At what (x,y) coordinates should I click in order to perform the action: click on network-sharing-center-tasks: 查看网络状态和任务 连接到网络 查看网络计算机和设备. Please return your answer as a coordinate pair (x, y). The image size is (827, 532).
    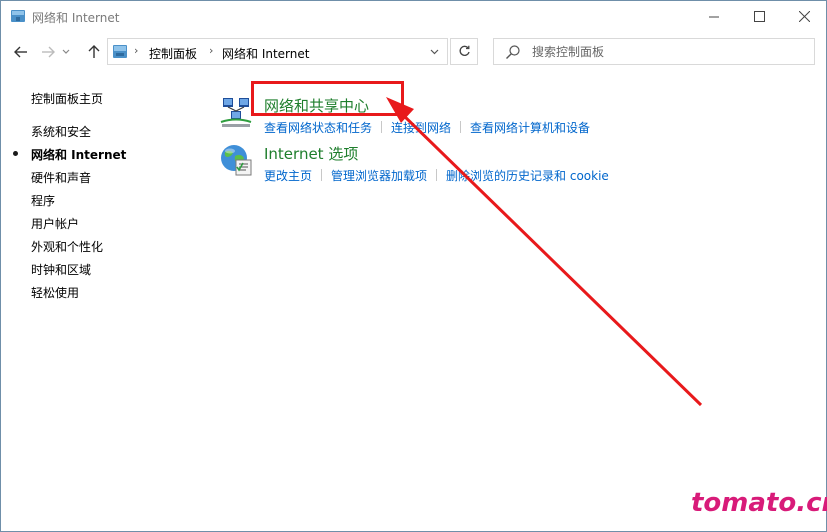
    Looking at the image, I should click on (427, 127).